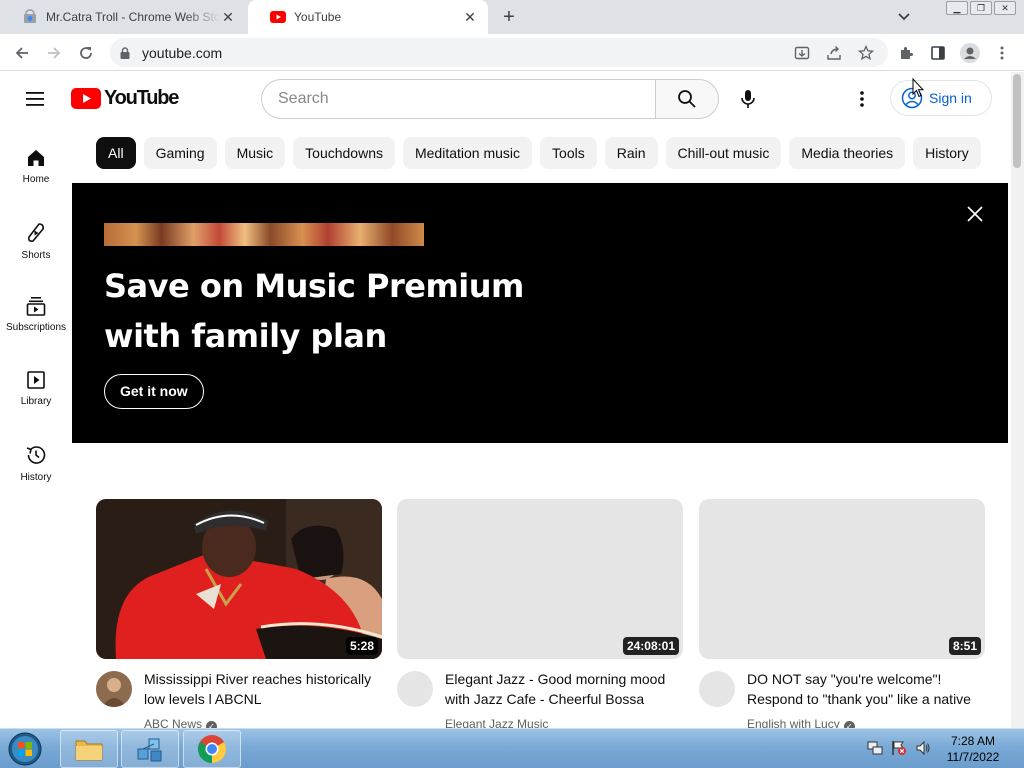  Describe the element at coordinates (36, 455) in the screenshot. I see `history-icon` at that location.